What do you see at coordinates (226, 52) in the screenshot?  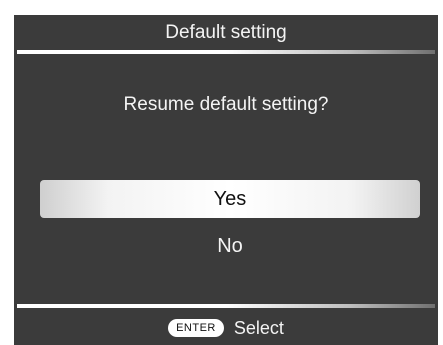 I see `title-divider` at bounding box center [226, 52].